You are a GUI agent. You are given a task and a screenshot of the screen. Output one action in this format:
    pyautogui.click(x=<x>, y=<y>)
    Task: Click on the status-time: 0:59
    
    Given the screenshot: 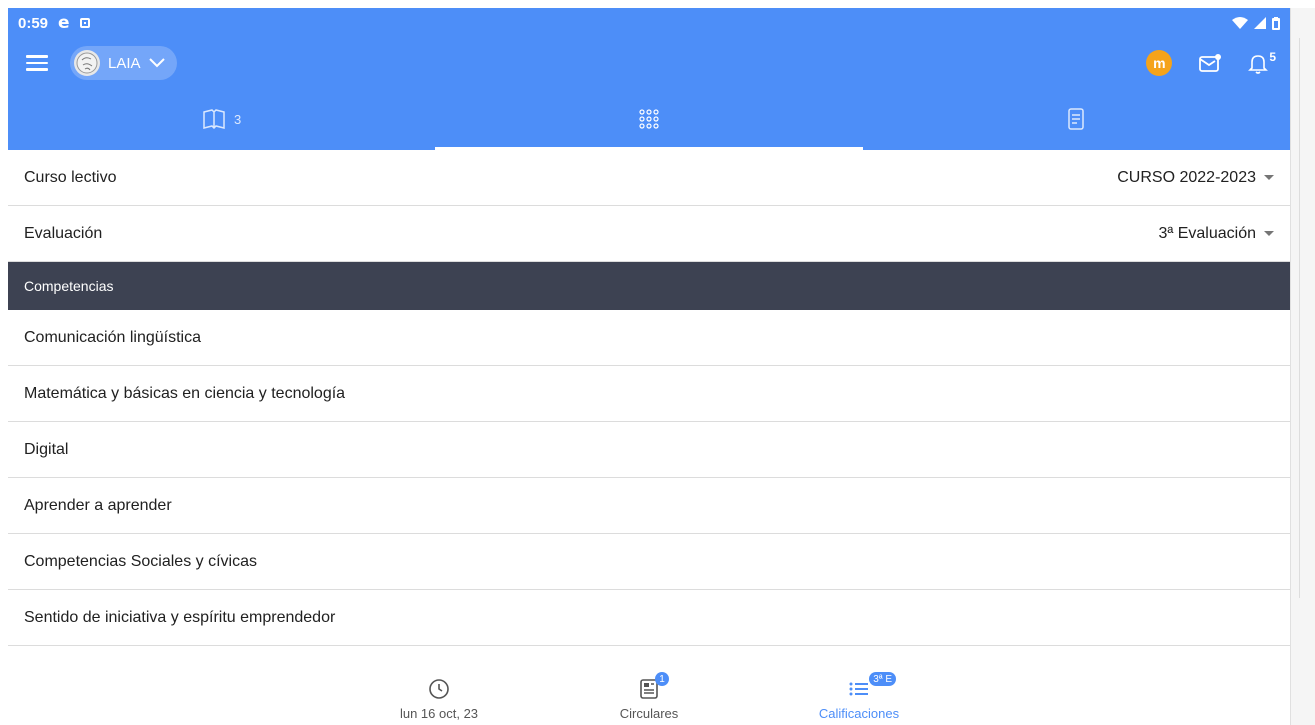 What is the action you would take?
    pyautogui.click(x=33, y=23)
    